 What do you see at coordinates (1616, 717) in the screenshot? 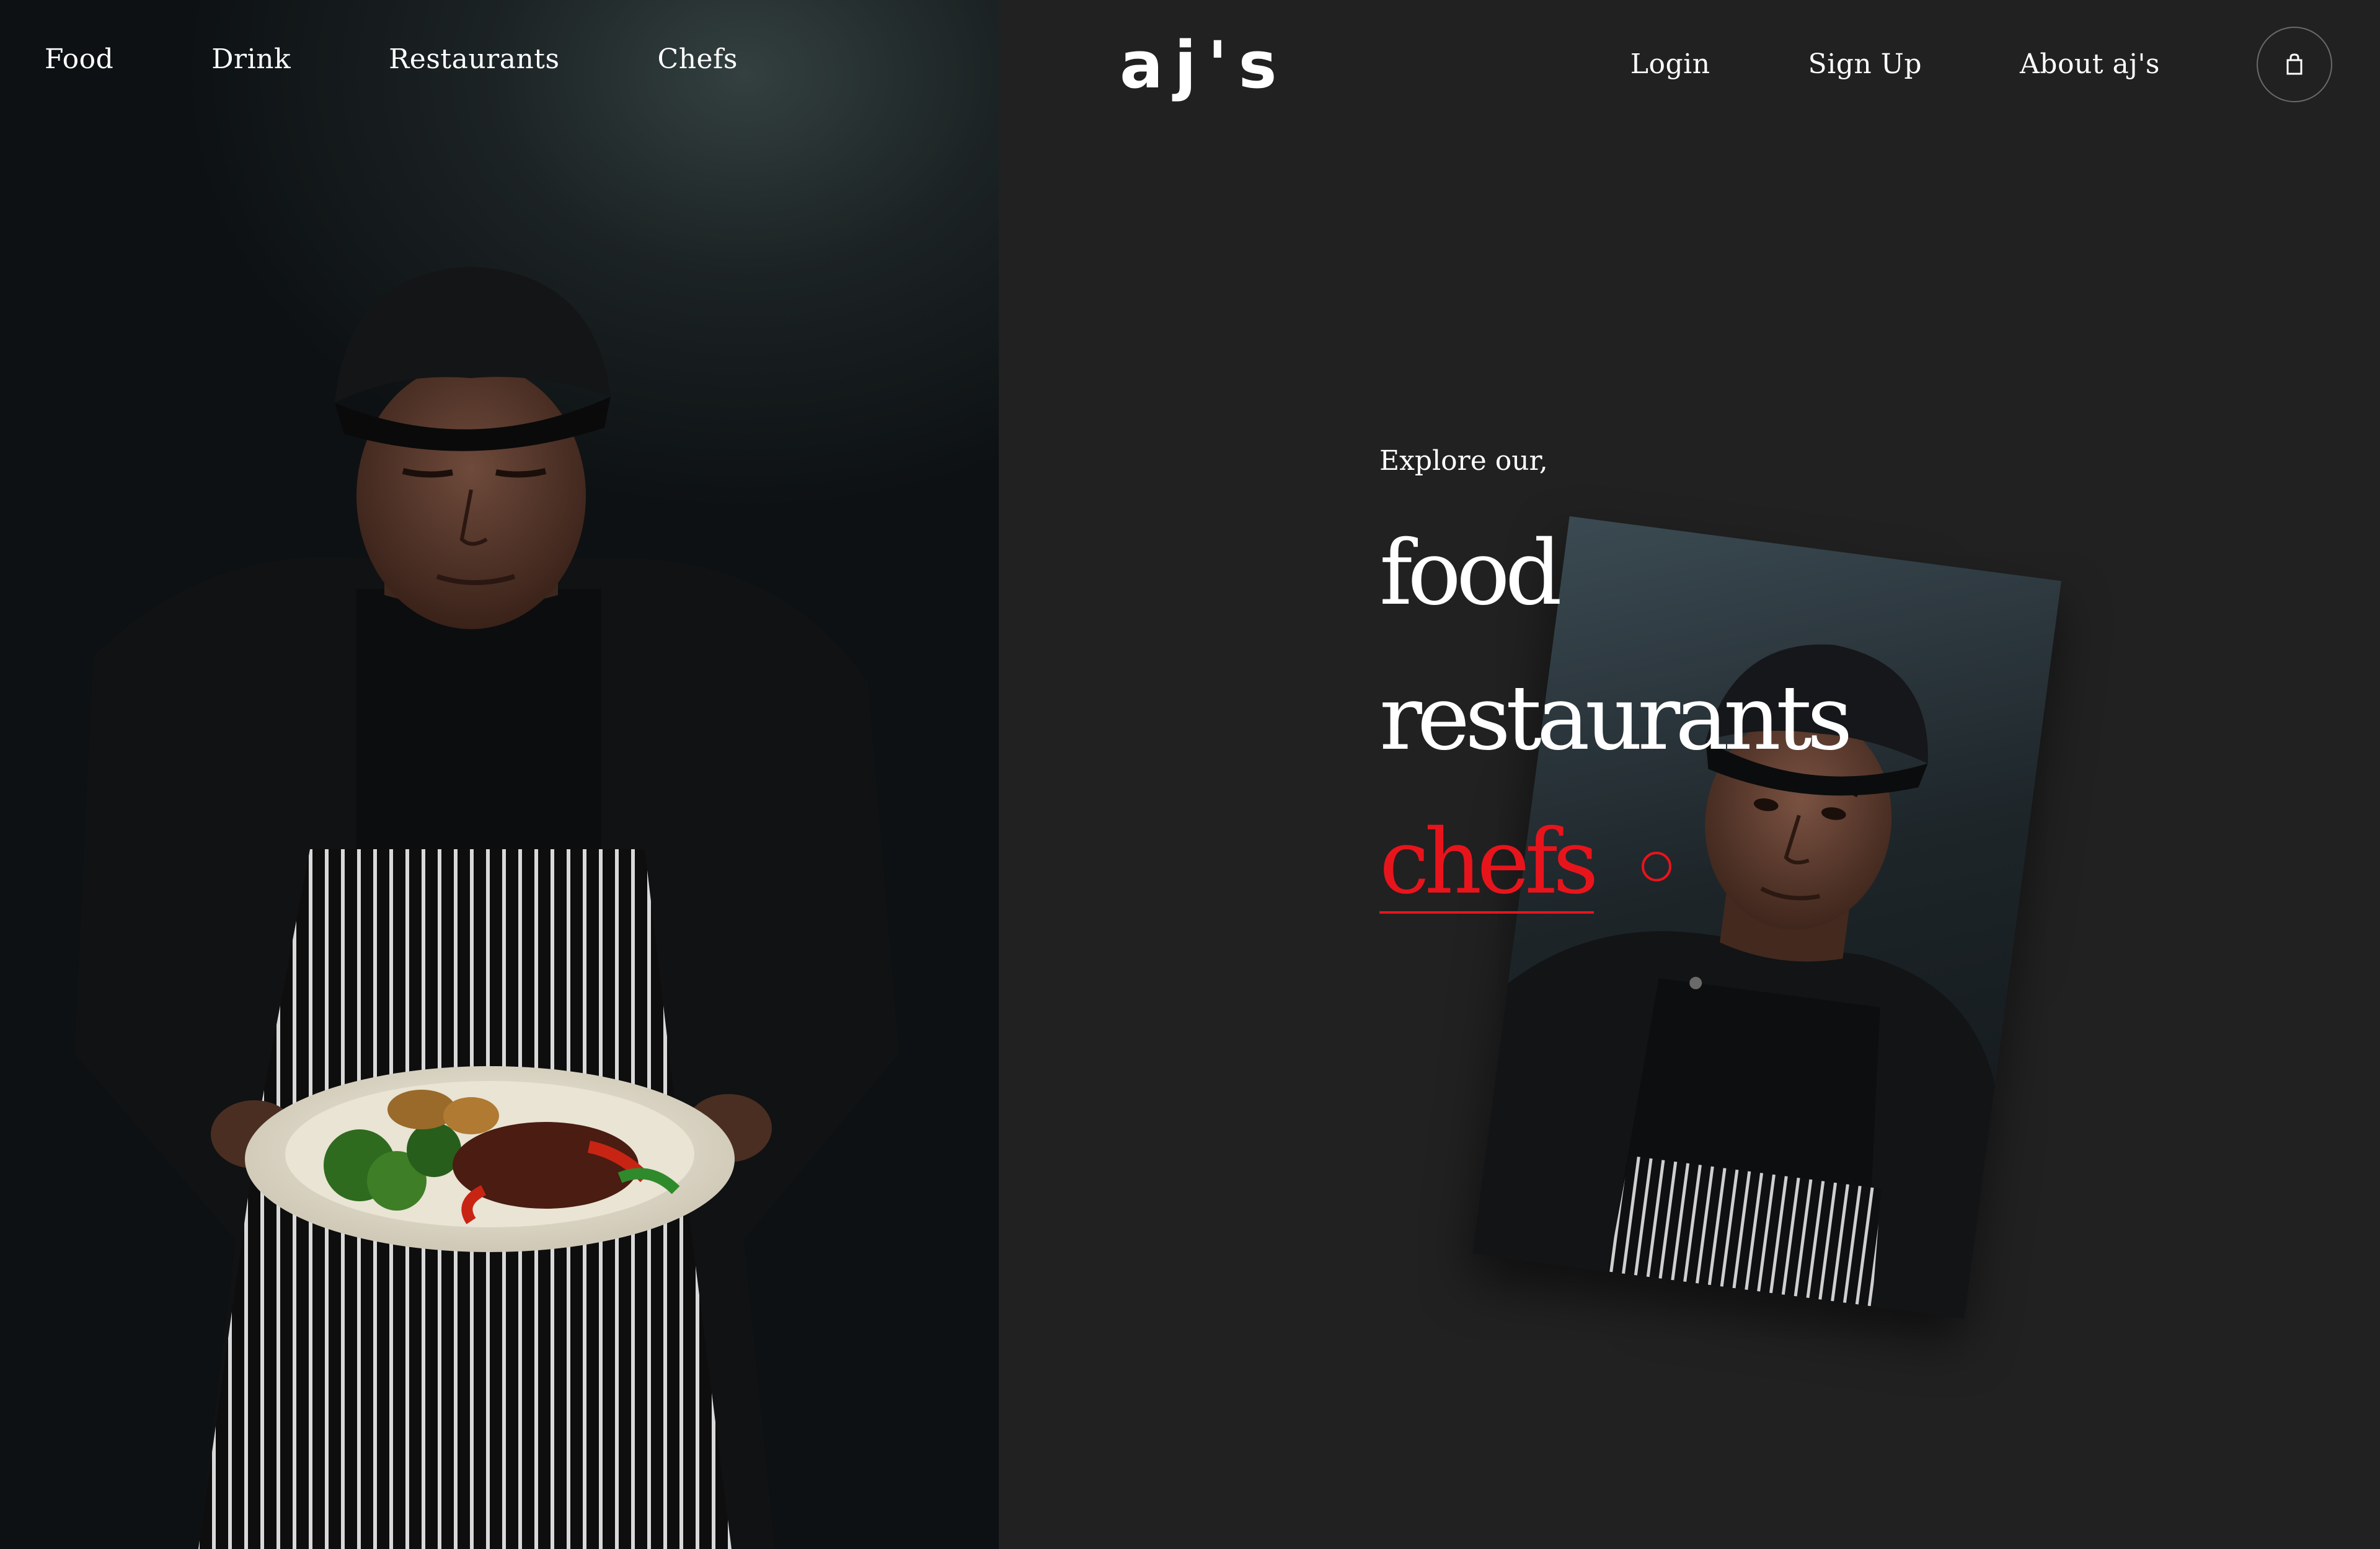
I see `explore-restaurants-link: restaurants` at bounding box center [1616, 717].